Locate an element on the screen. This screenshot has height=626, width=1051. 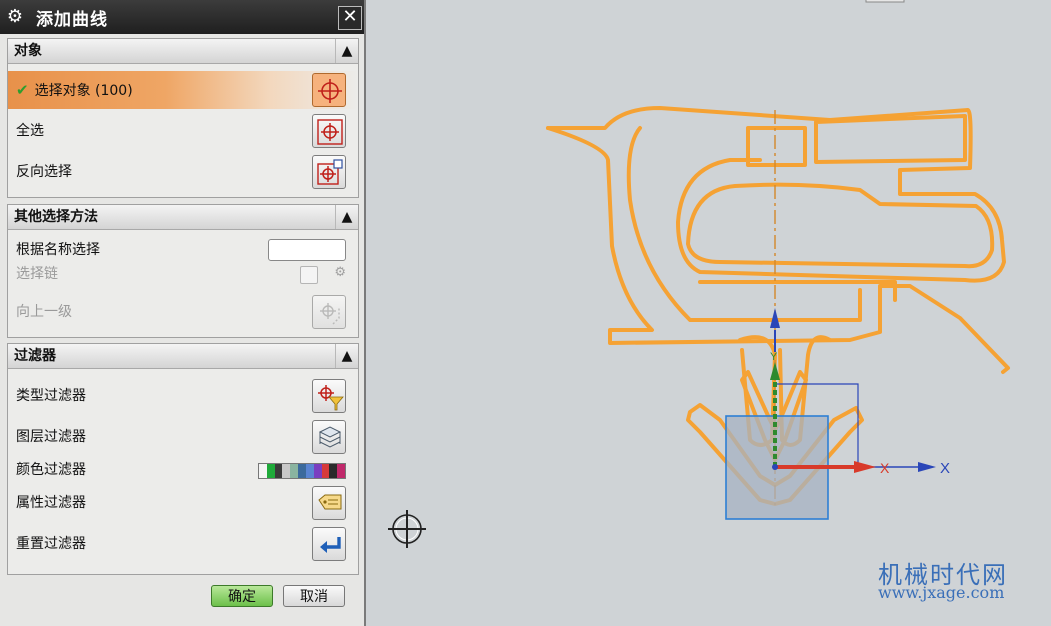
select-all-icon is located at coordinates (330, 132).